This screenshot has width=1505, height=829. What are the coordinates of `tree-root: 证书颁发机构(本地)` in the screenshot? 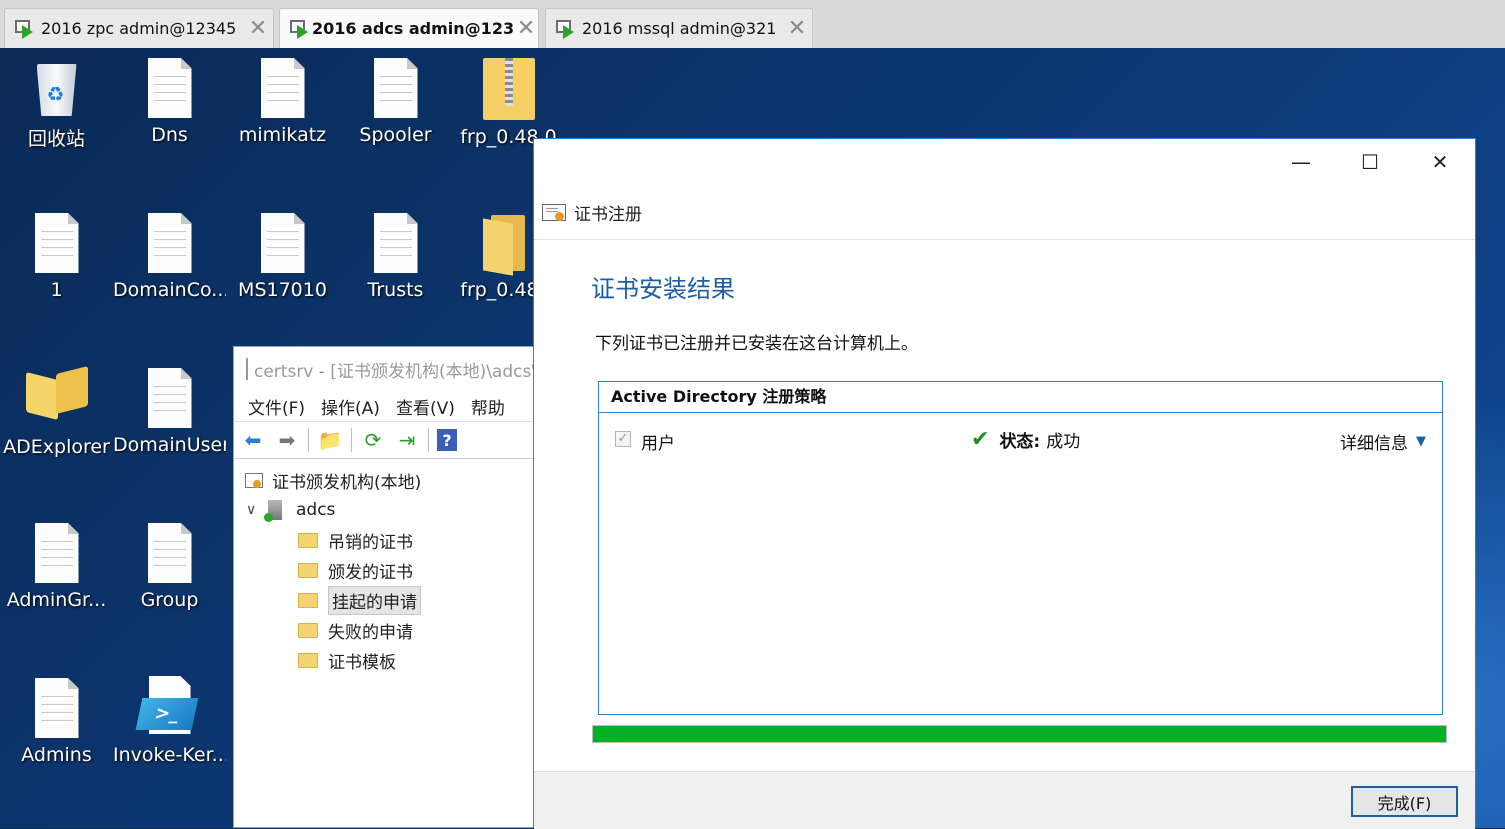 It's located at (385, 480).